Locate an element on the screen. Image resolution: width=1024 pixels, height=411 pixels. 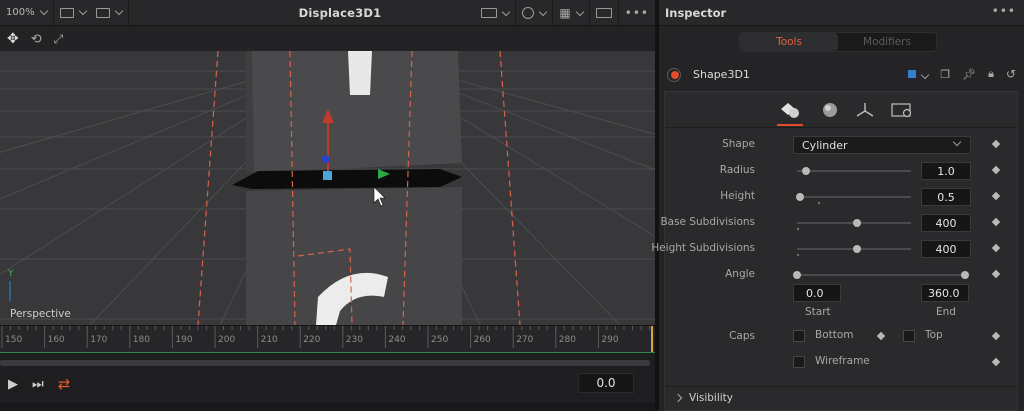
scrub-bar is located at coordinates (325, 363).